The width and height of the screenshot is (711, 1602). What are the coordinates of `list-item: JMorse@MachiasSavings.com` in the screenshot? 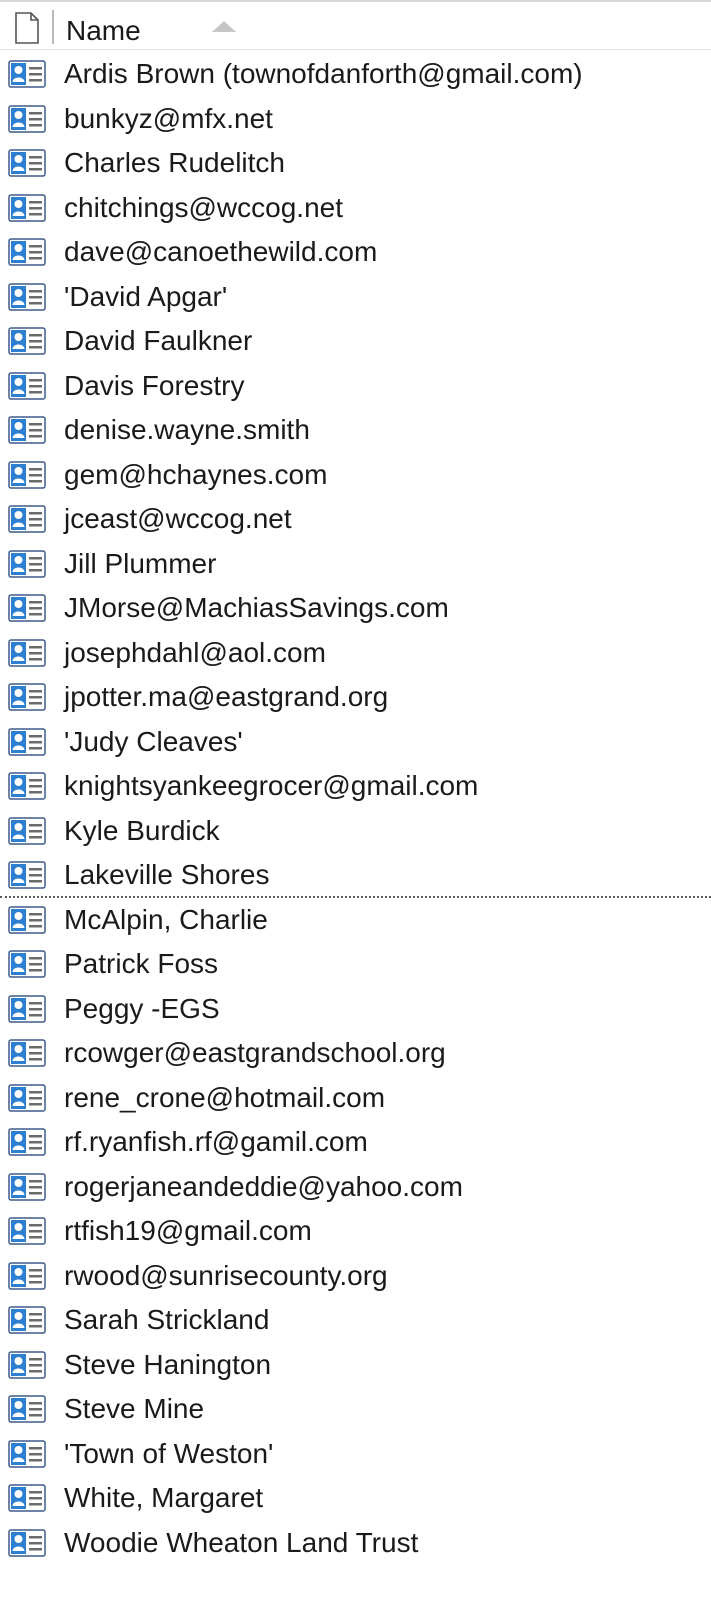 It's located at (355, 608).